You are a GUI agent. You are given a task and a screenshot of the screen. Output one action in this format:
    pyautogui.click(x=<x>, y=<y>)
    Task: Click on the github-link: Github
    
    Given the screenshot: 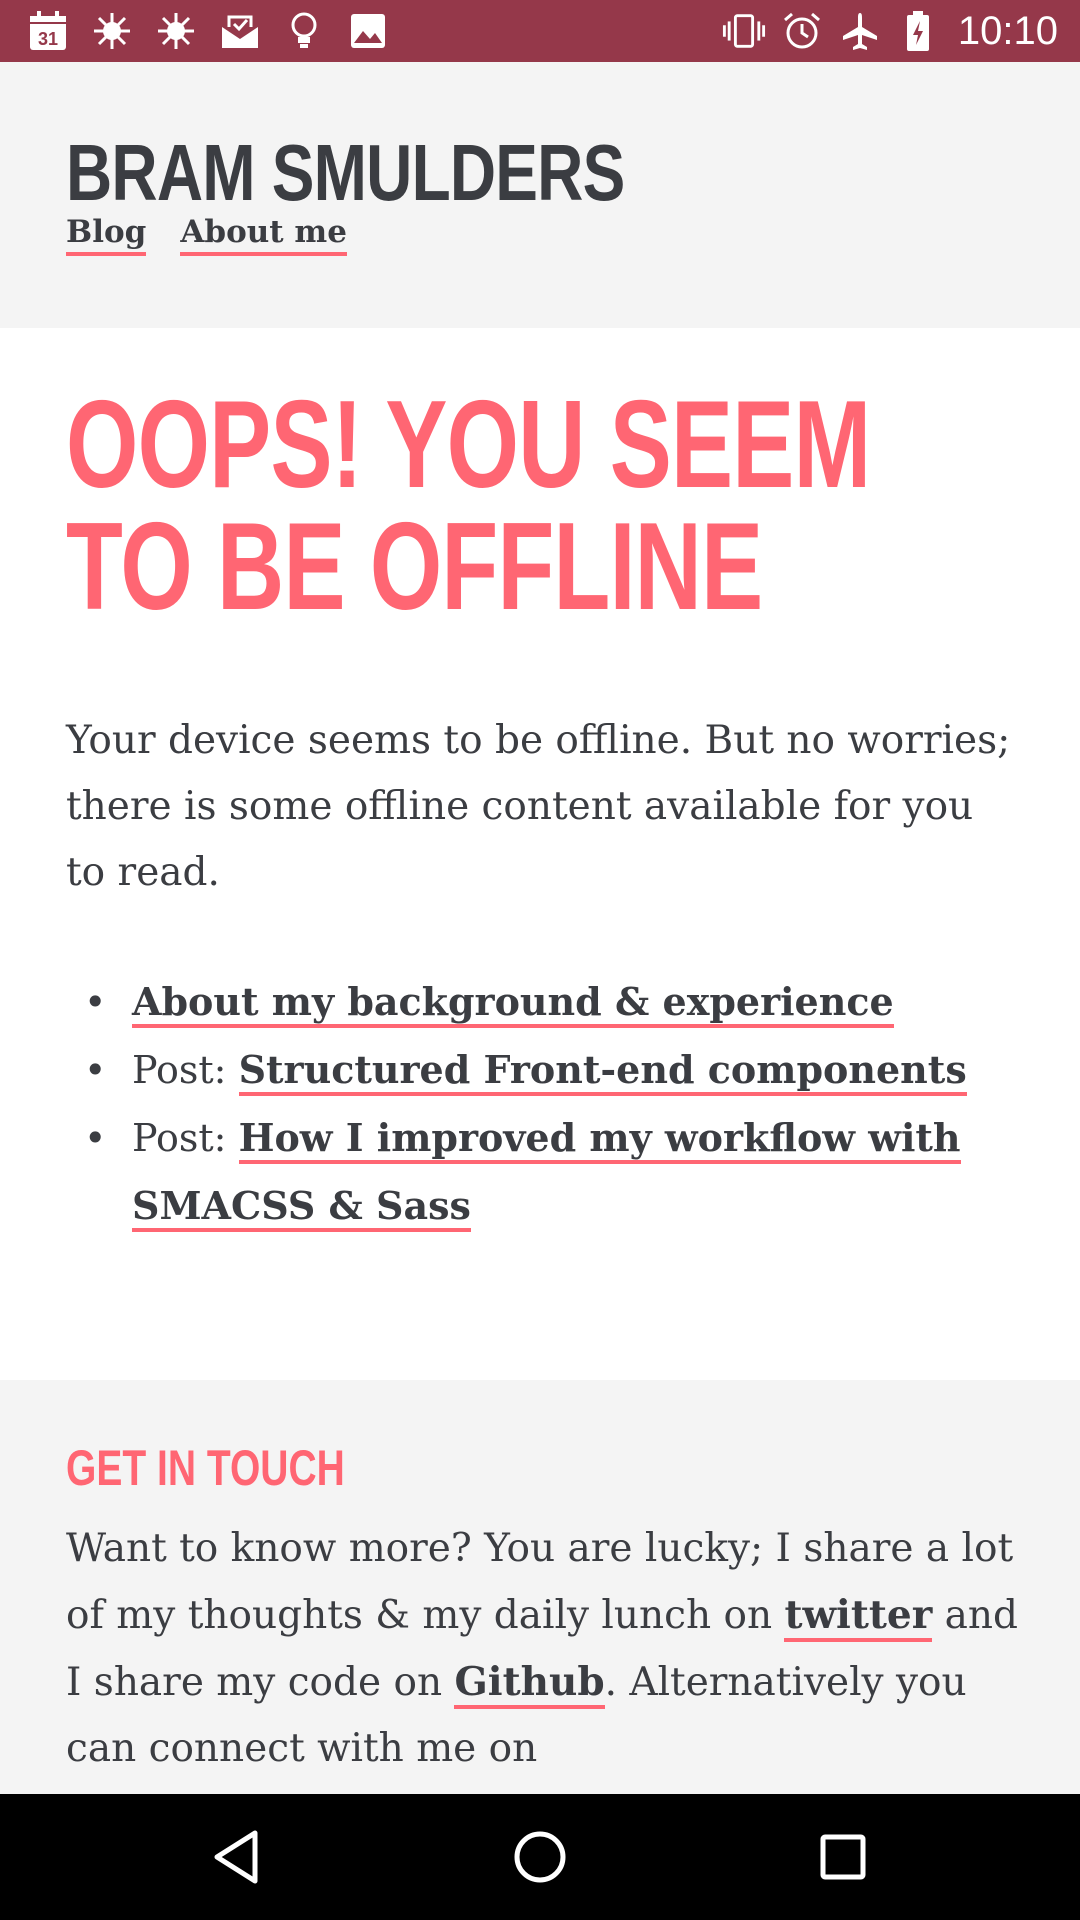 What is the action you would take?
    pyautogui.click(x=529, y=1684)
    